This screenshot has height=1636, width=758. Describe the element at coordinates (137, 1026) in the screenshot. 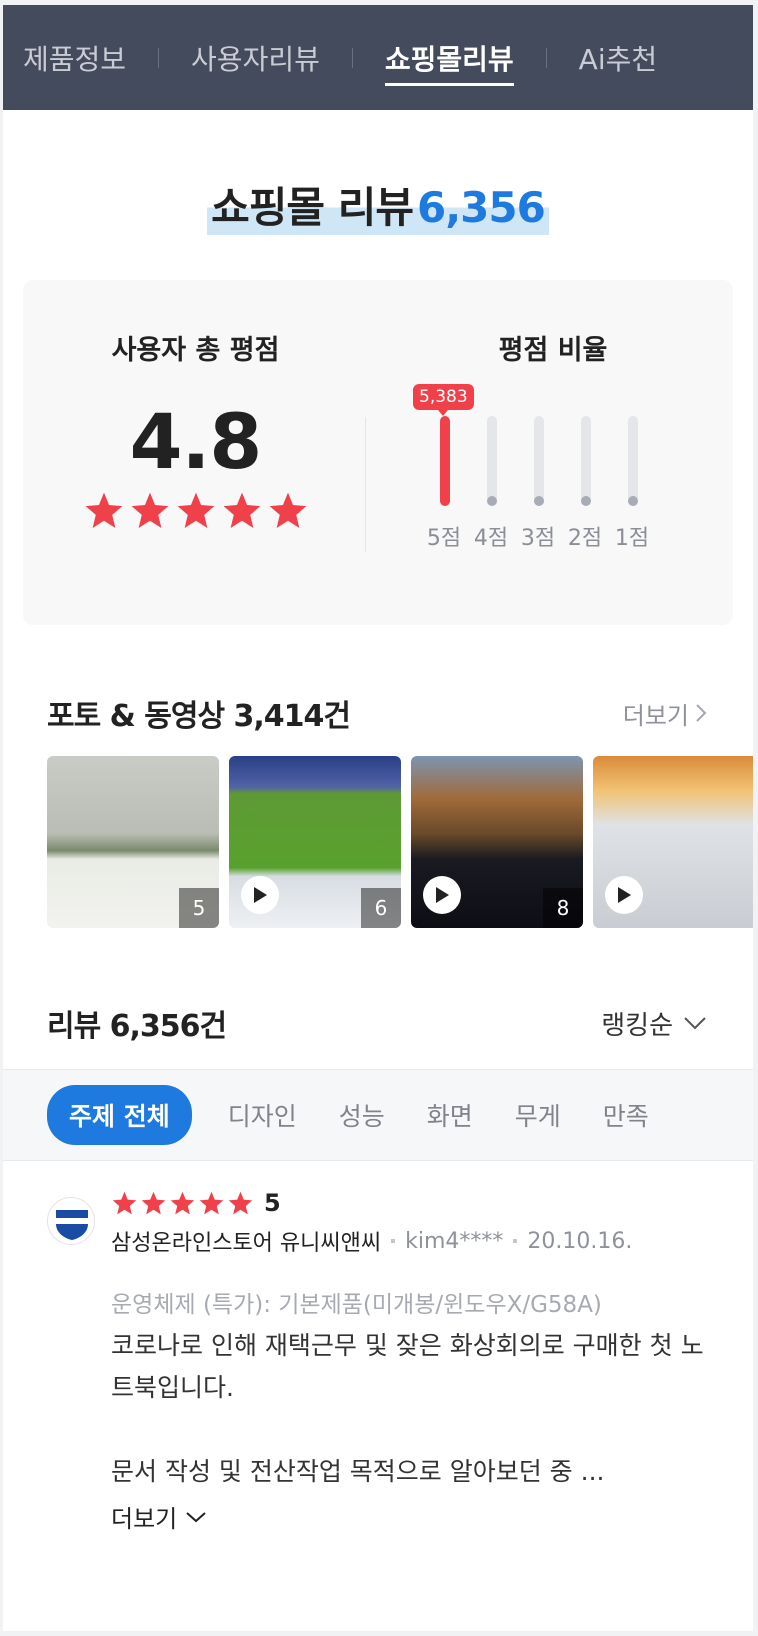

I see `review-section-title: 리뷰 6,356건` at that location.